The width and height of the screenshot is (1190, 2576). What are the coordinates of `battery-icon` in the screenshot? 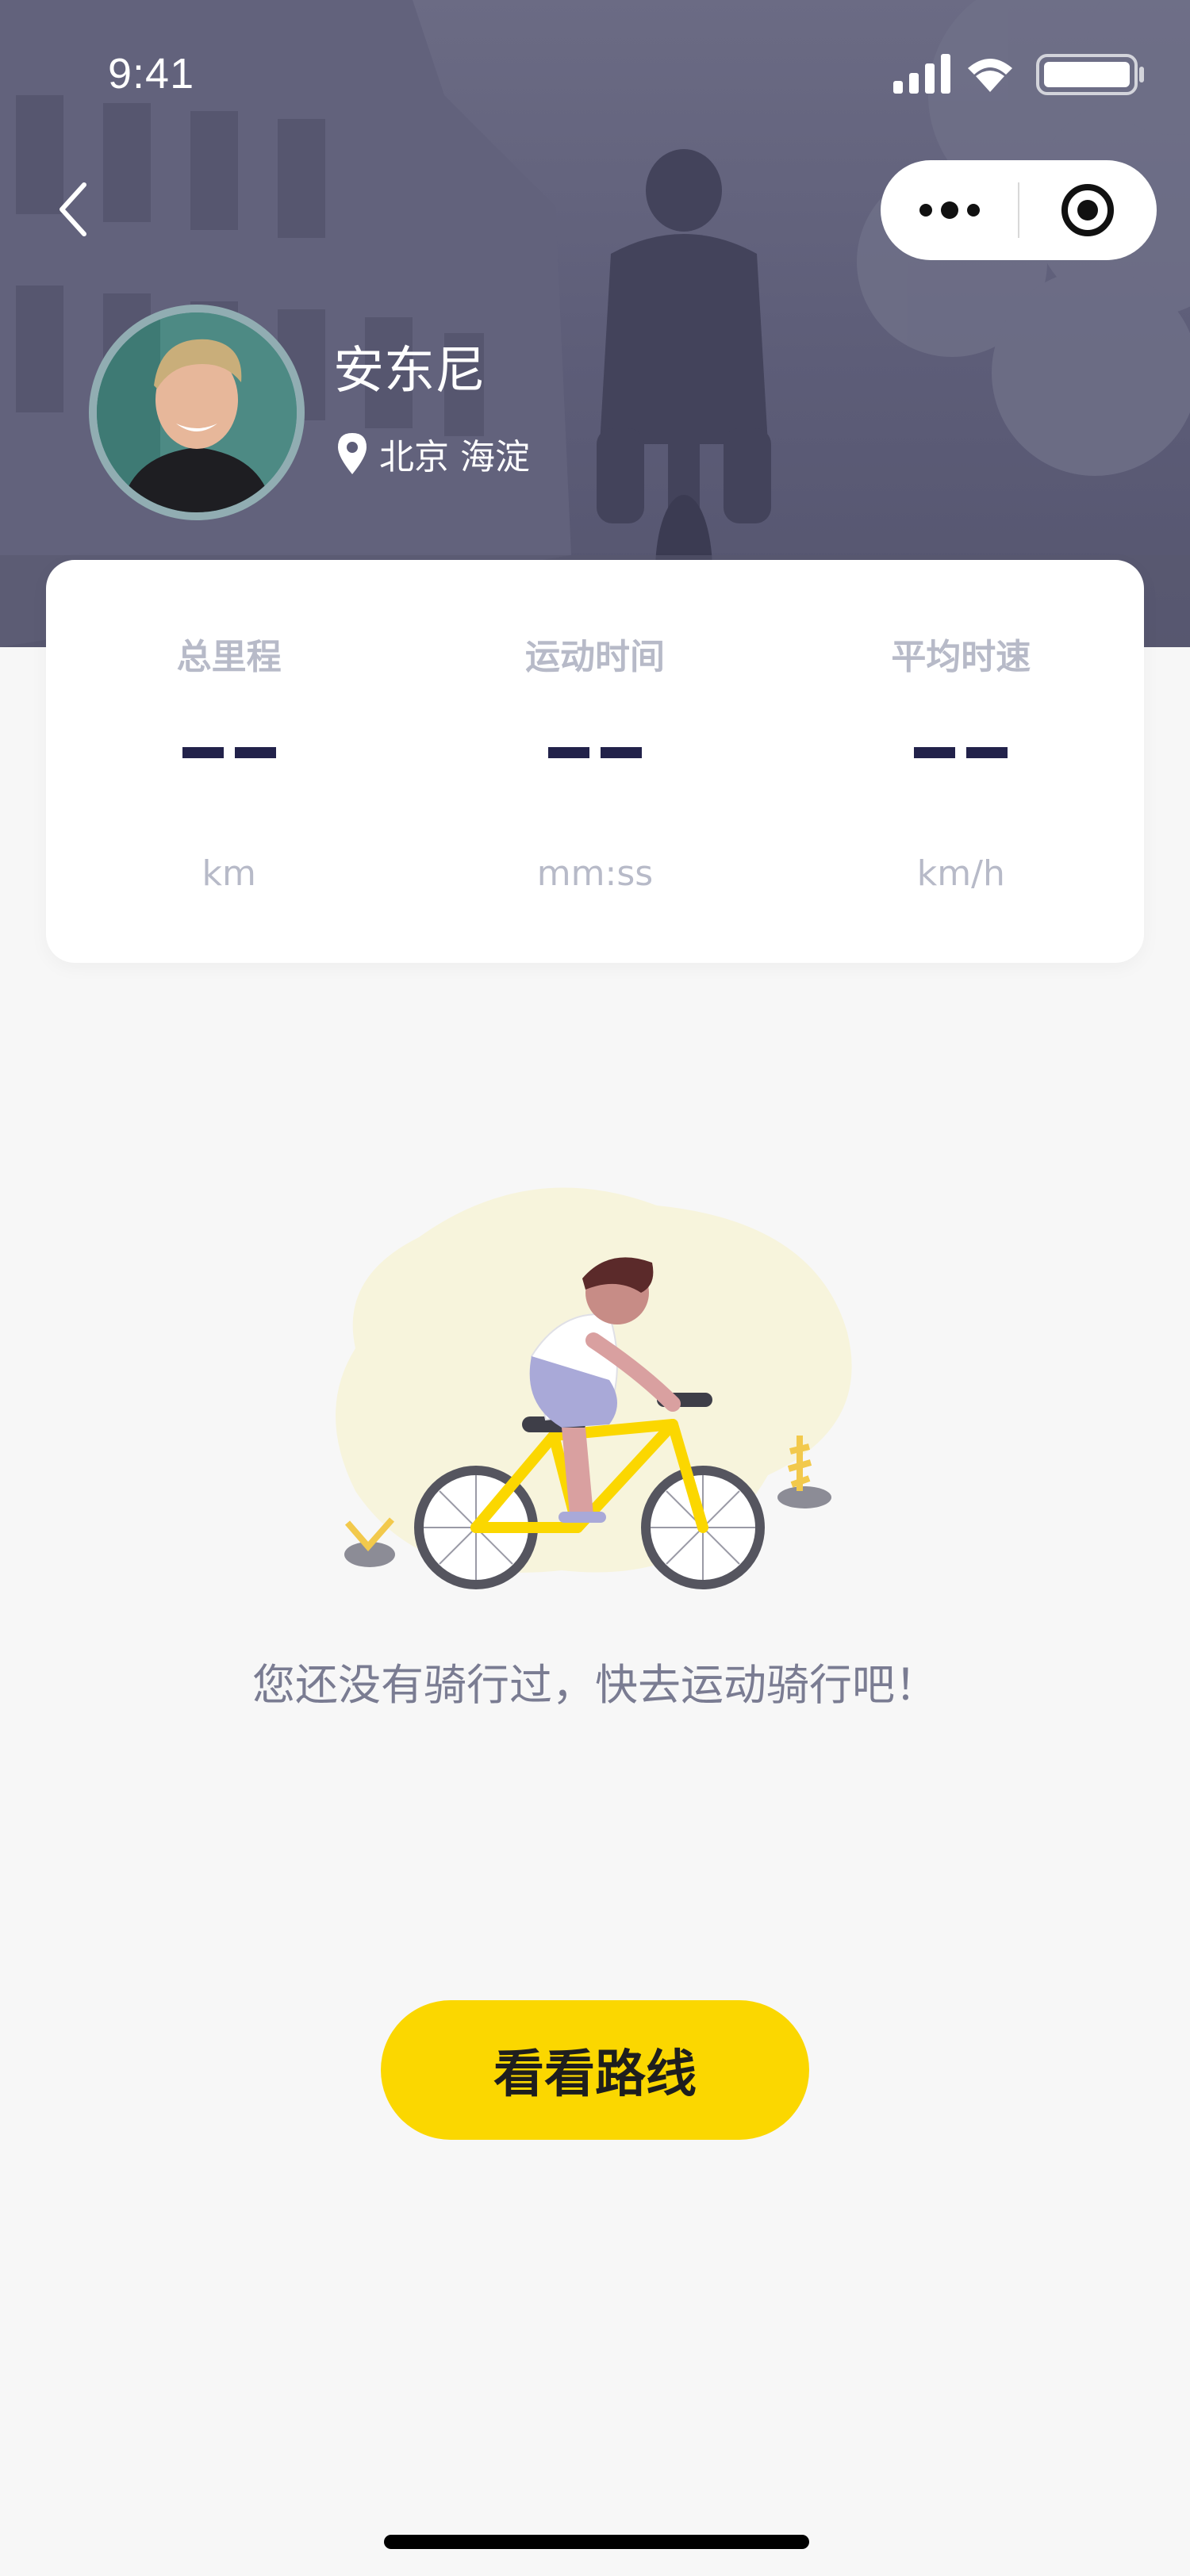 It's located at (1090, 74).